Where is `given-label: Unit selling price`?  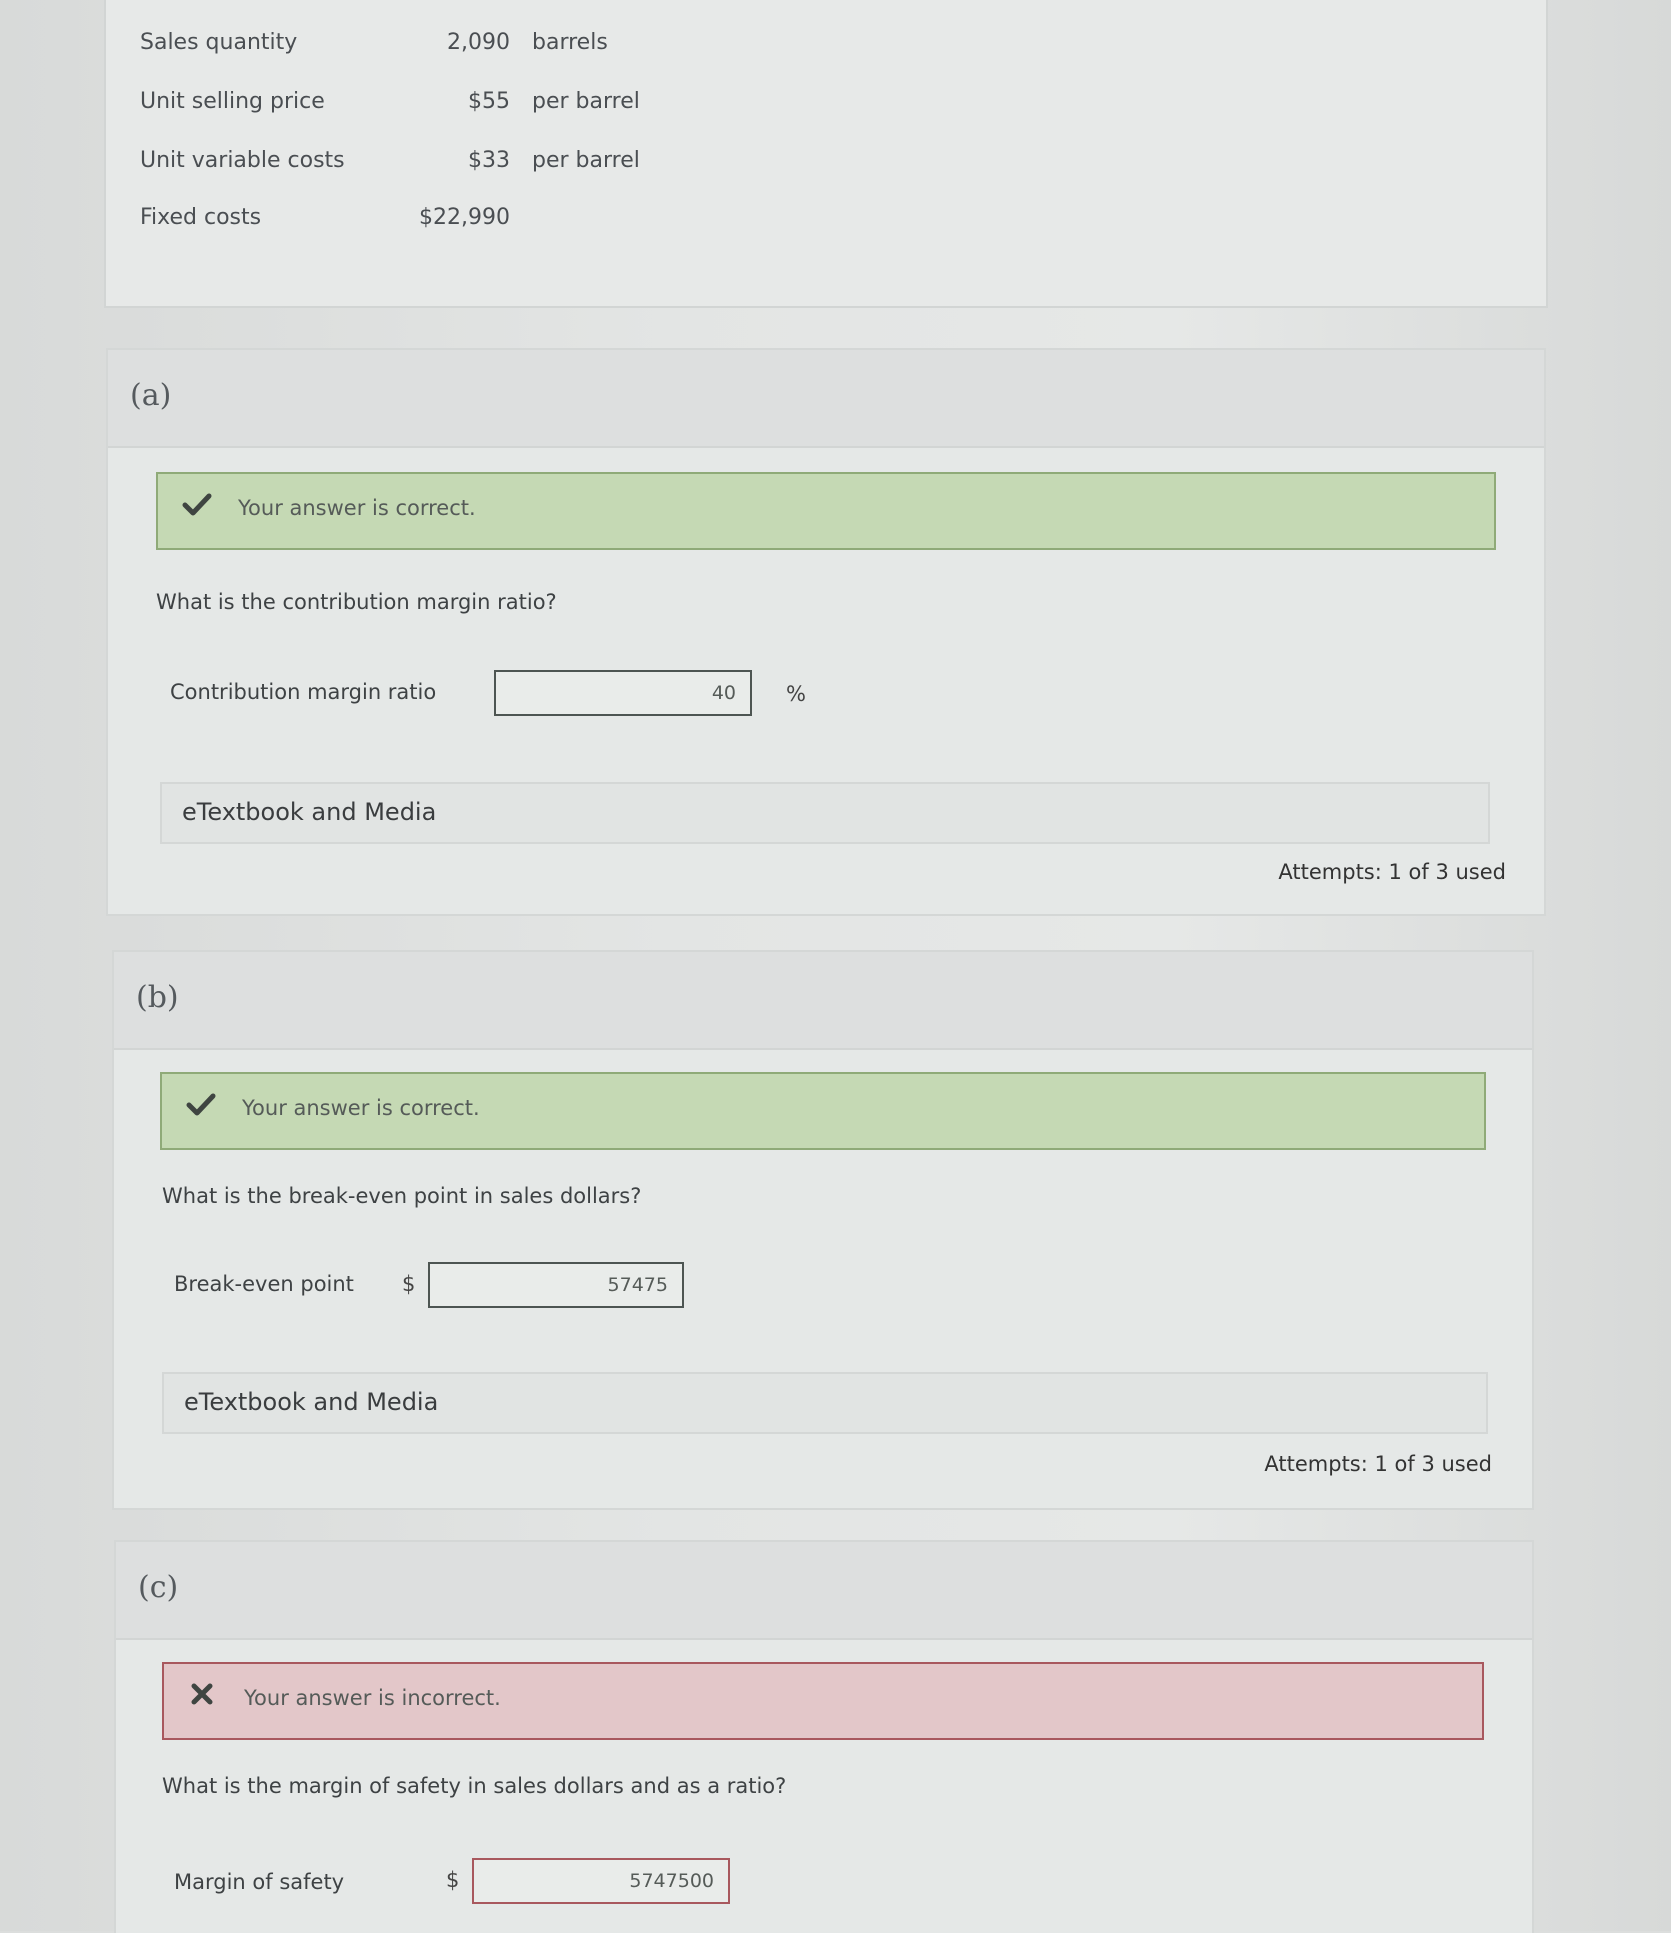
given-label: Unit selling price is located at coordinates (232, 101).